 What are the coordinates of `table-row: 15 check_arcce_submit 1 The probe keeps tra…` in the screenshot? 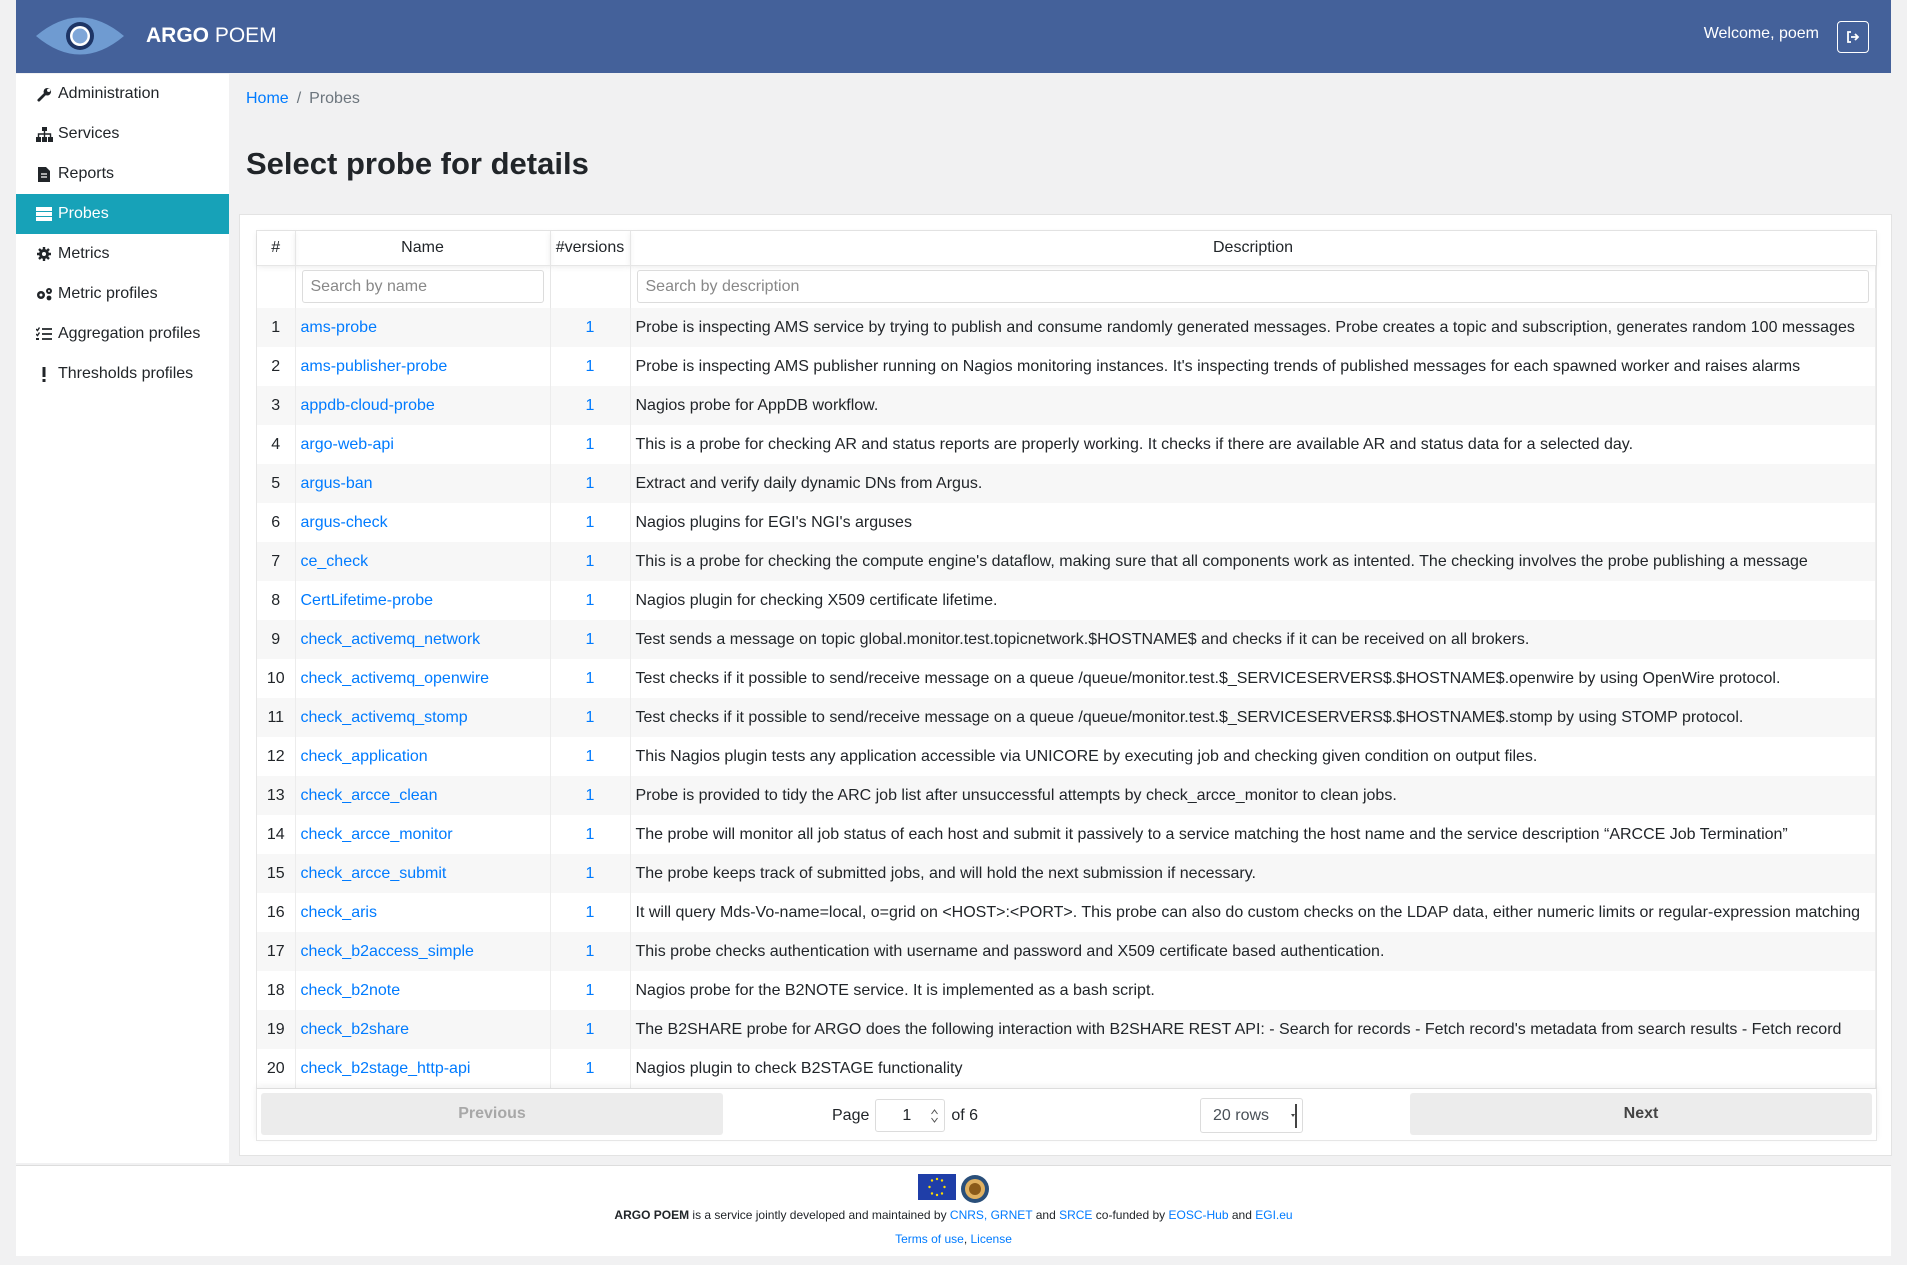 It's located at (1066, 873).